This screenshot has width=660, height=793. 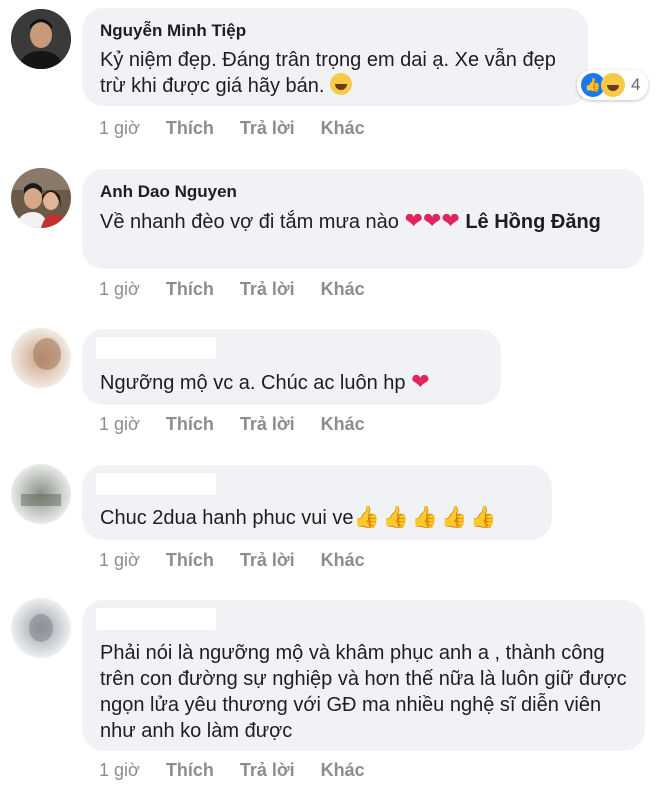 I want to click on haha-reaction-icon, so click(x=613, y=85).